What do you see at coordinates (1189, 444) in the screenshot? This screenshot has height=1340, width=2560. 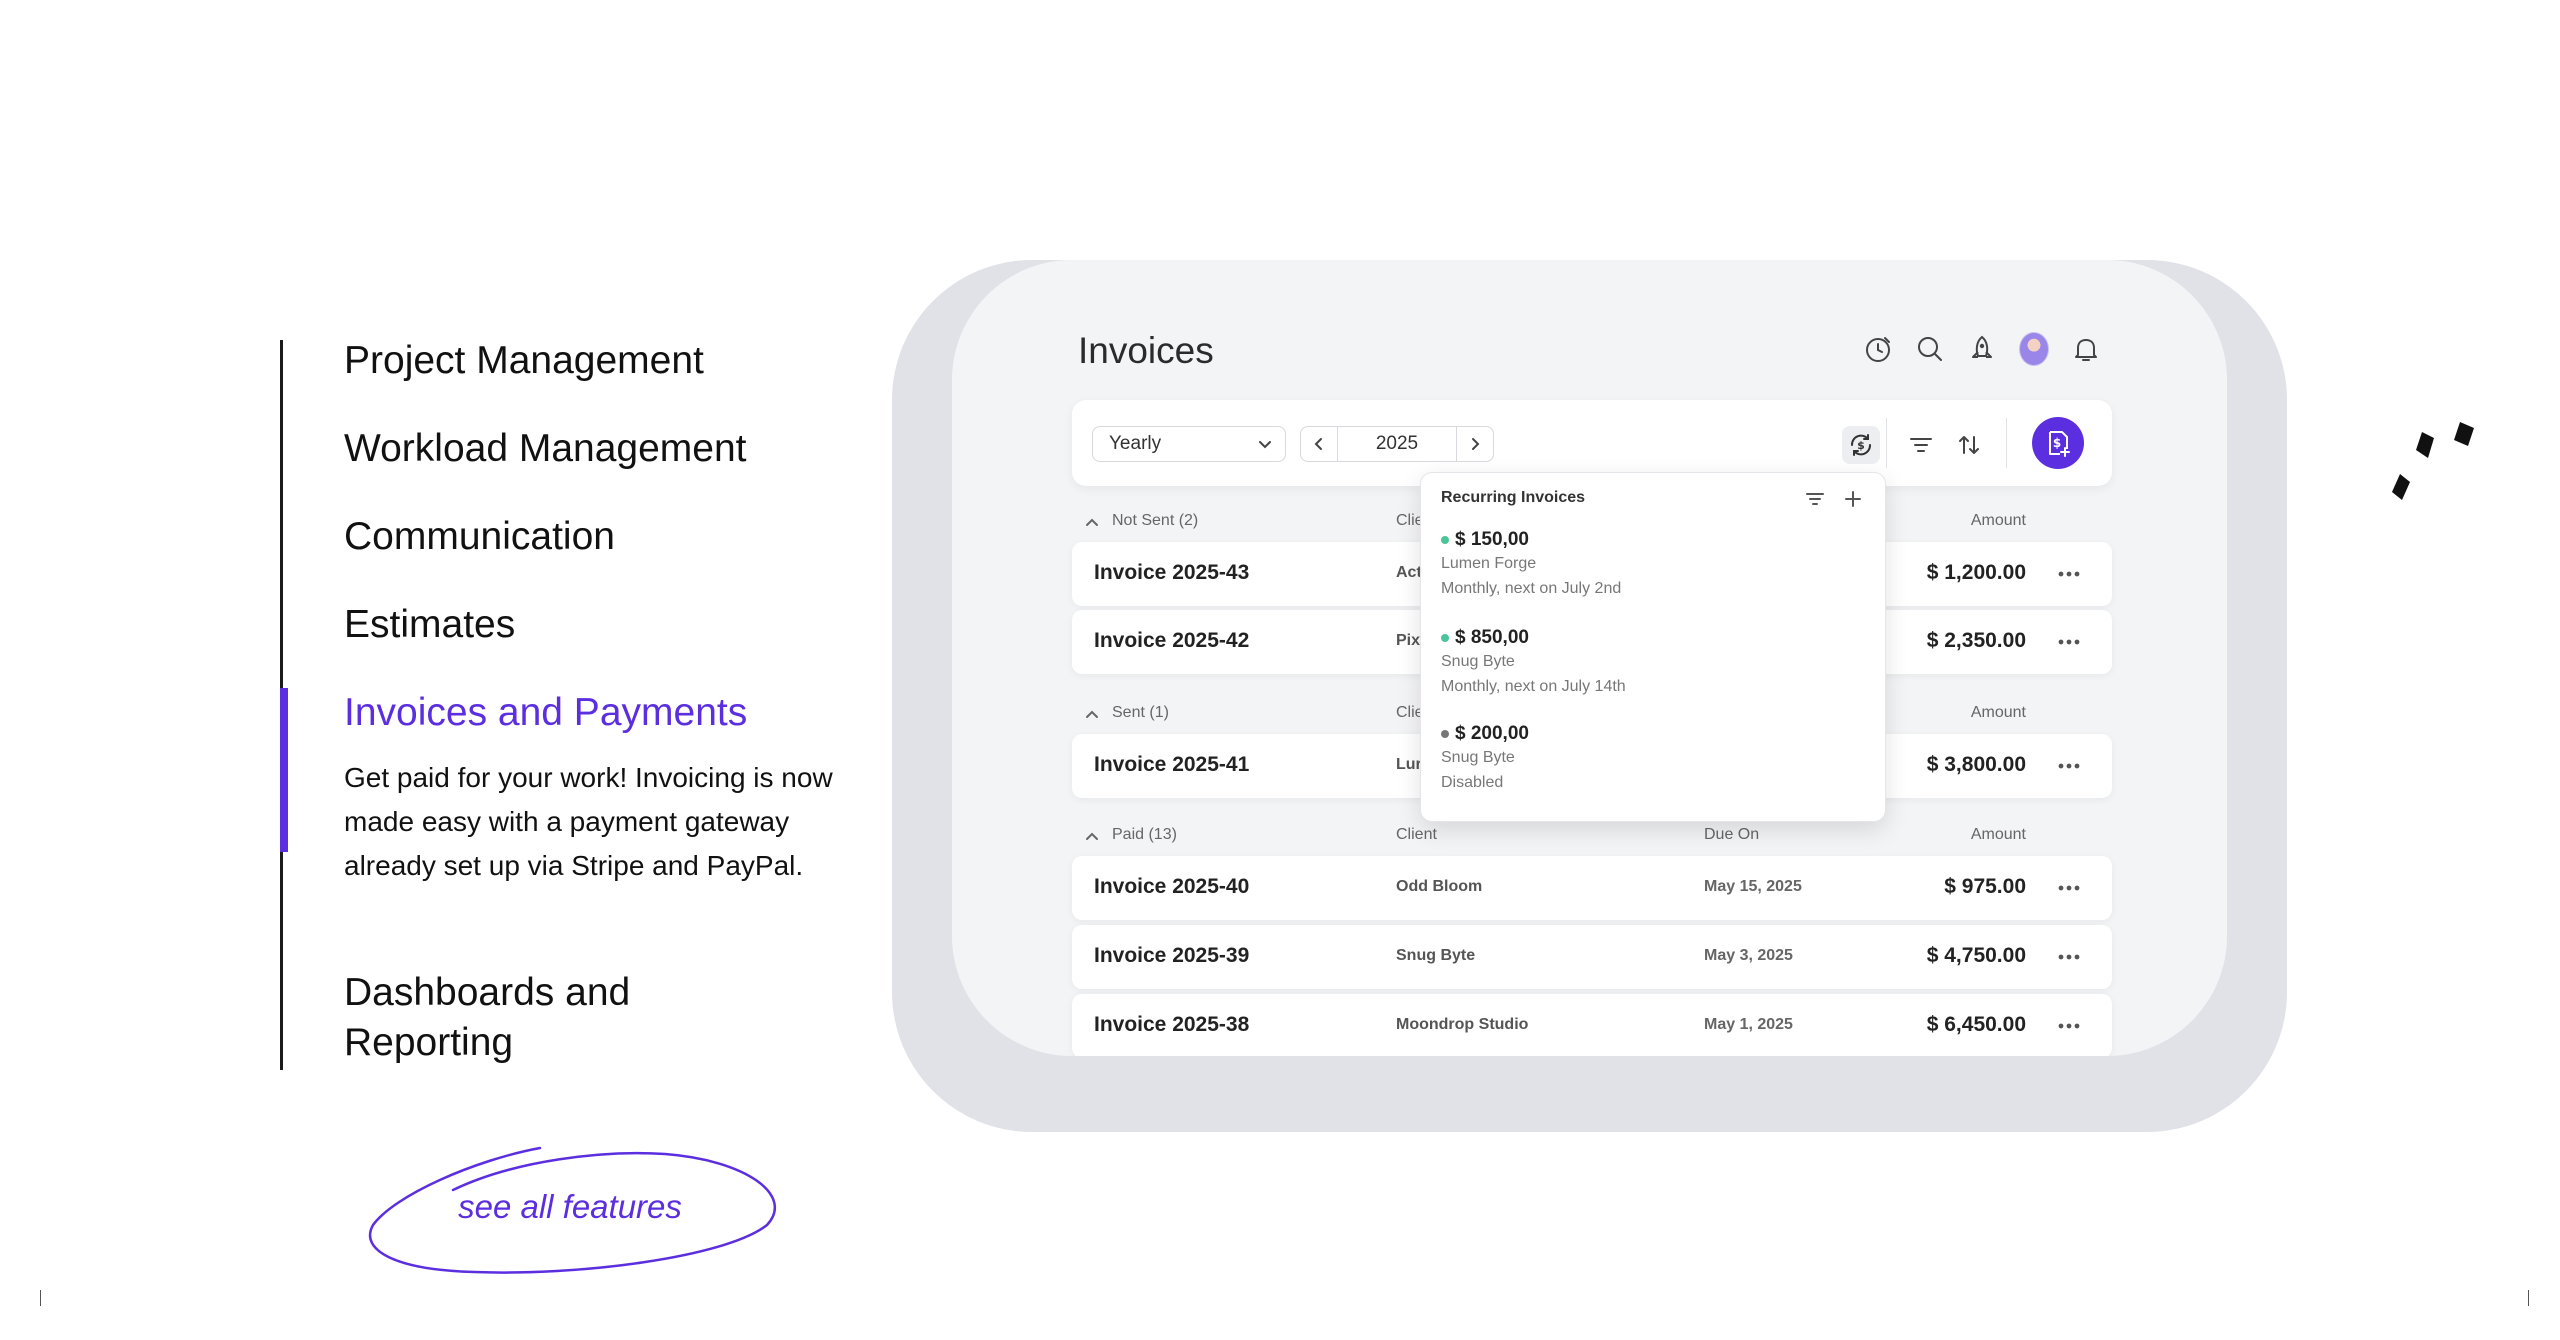 I see `period-select: Yearly` at bounding box center [1189, 444].